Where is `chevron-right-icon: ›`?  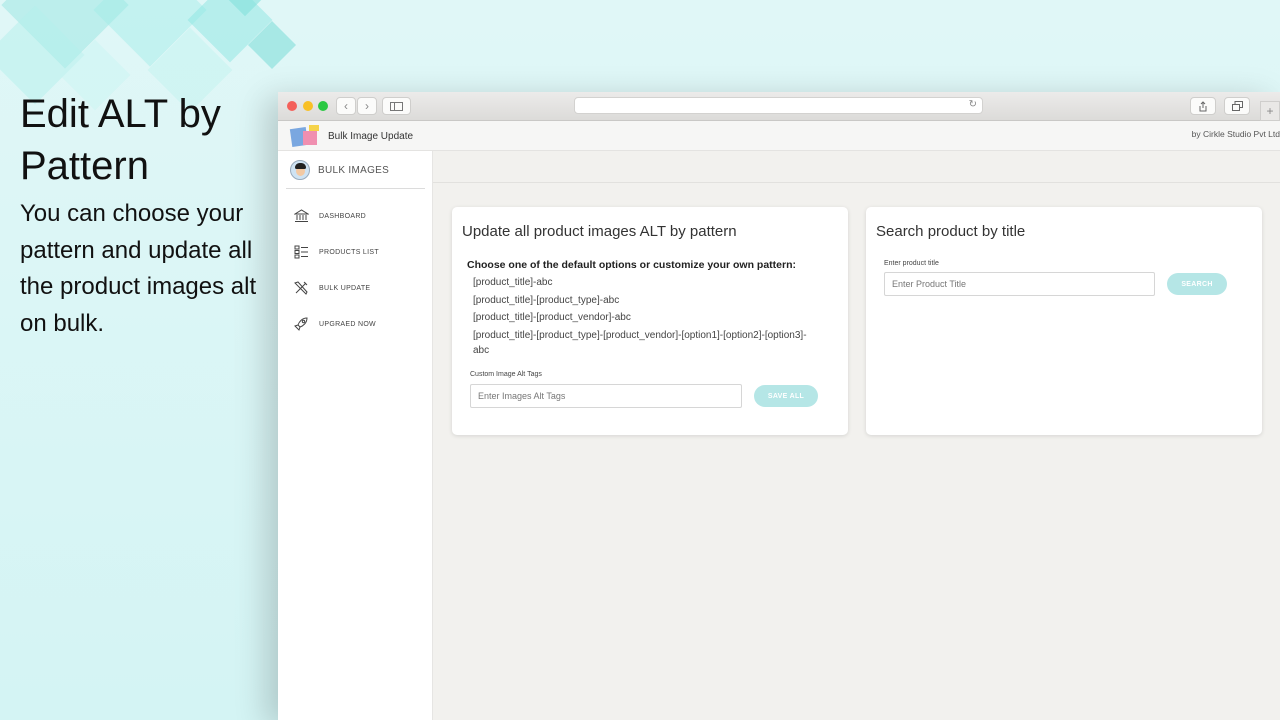
chevron-right-icon: › is located at coordinates (367, 106).